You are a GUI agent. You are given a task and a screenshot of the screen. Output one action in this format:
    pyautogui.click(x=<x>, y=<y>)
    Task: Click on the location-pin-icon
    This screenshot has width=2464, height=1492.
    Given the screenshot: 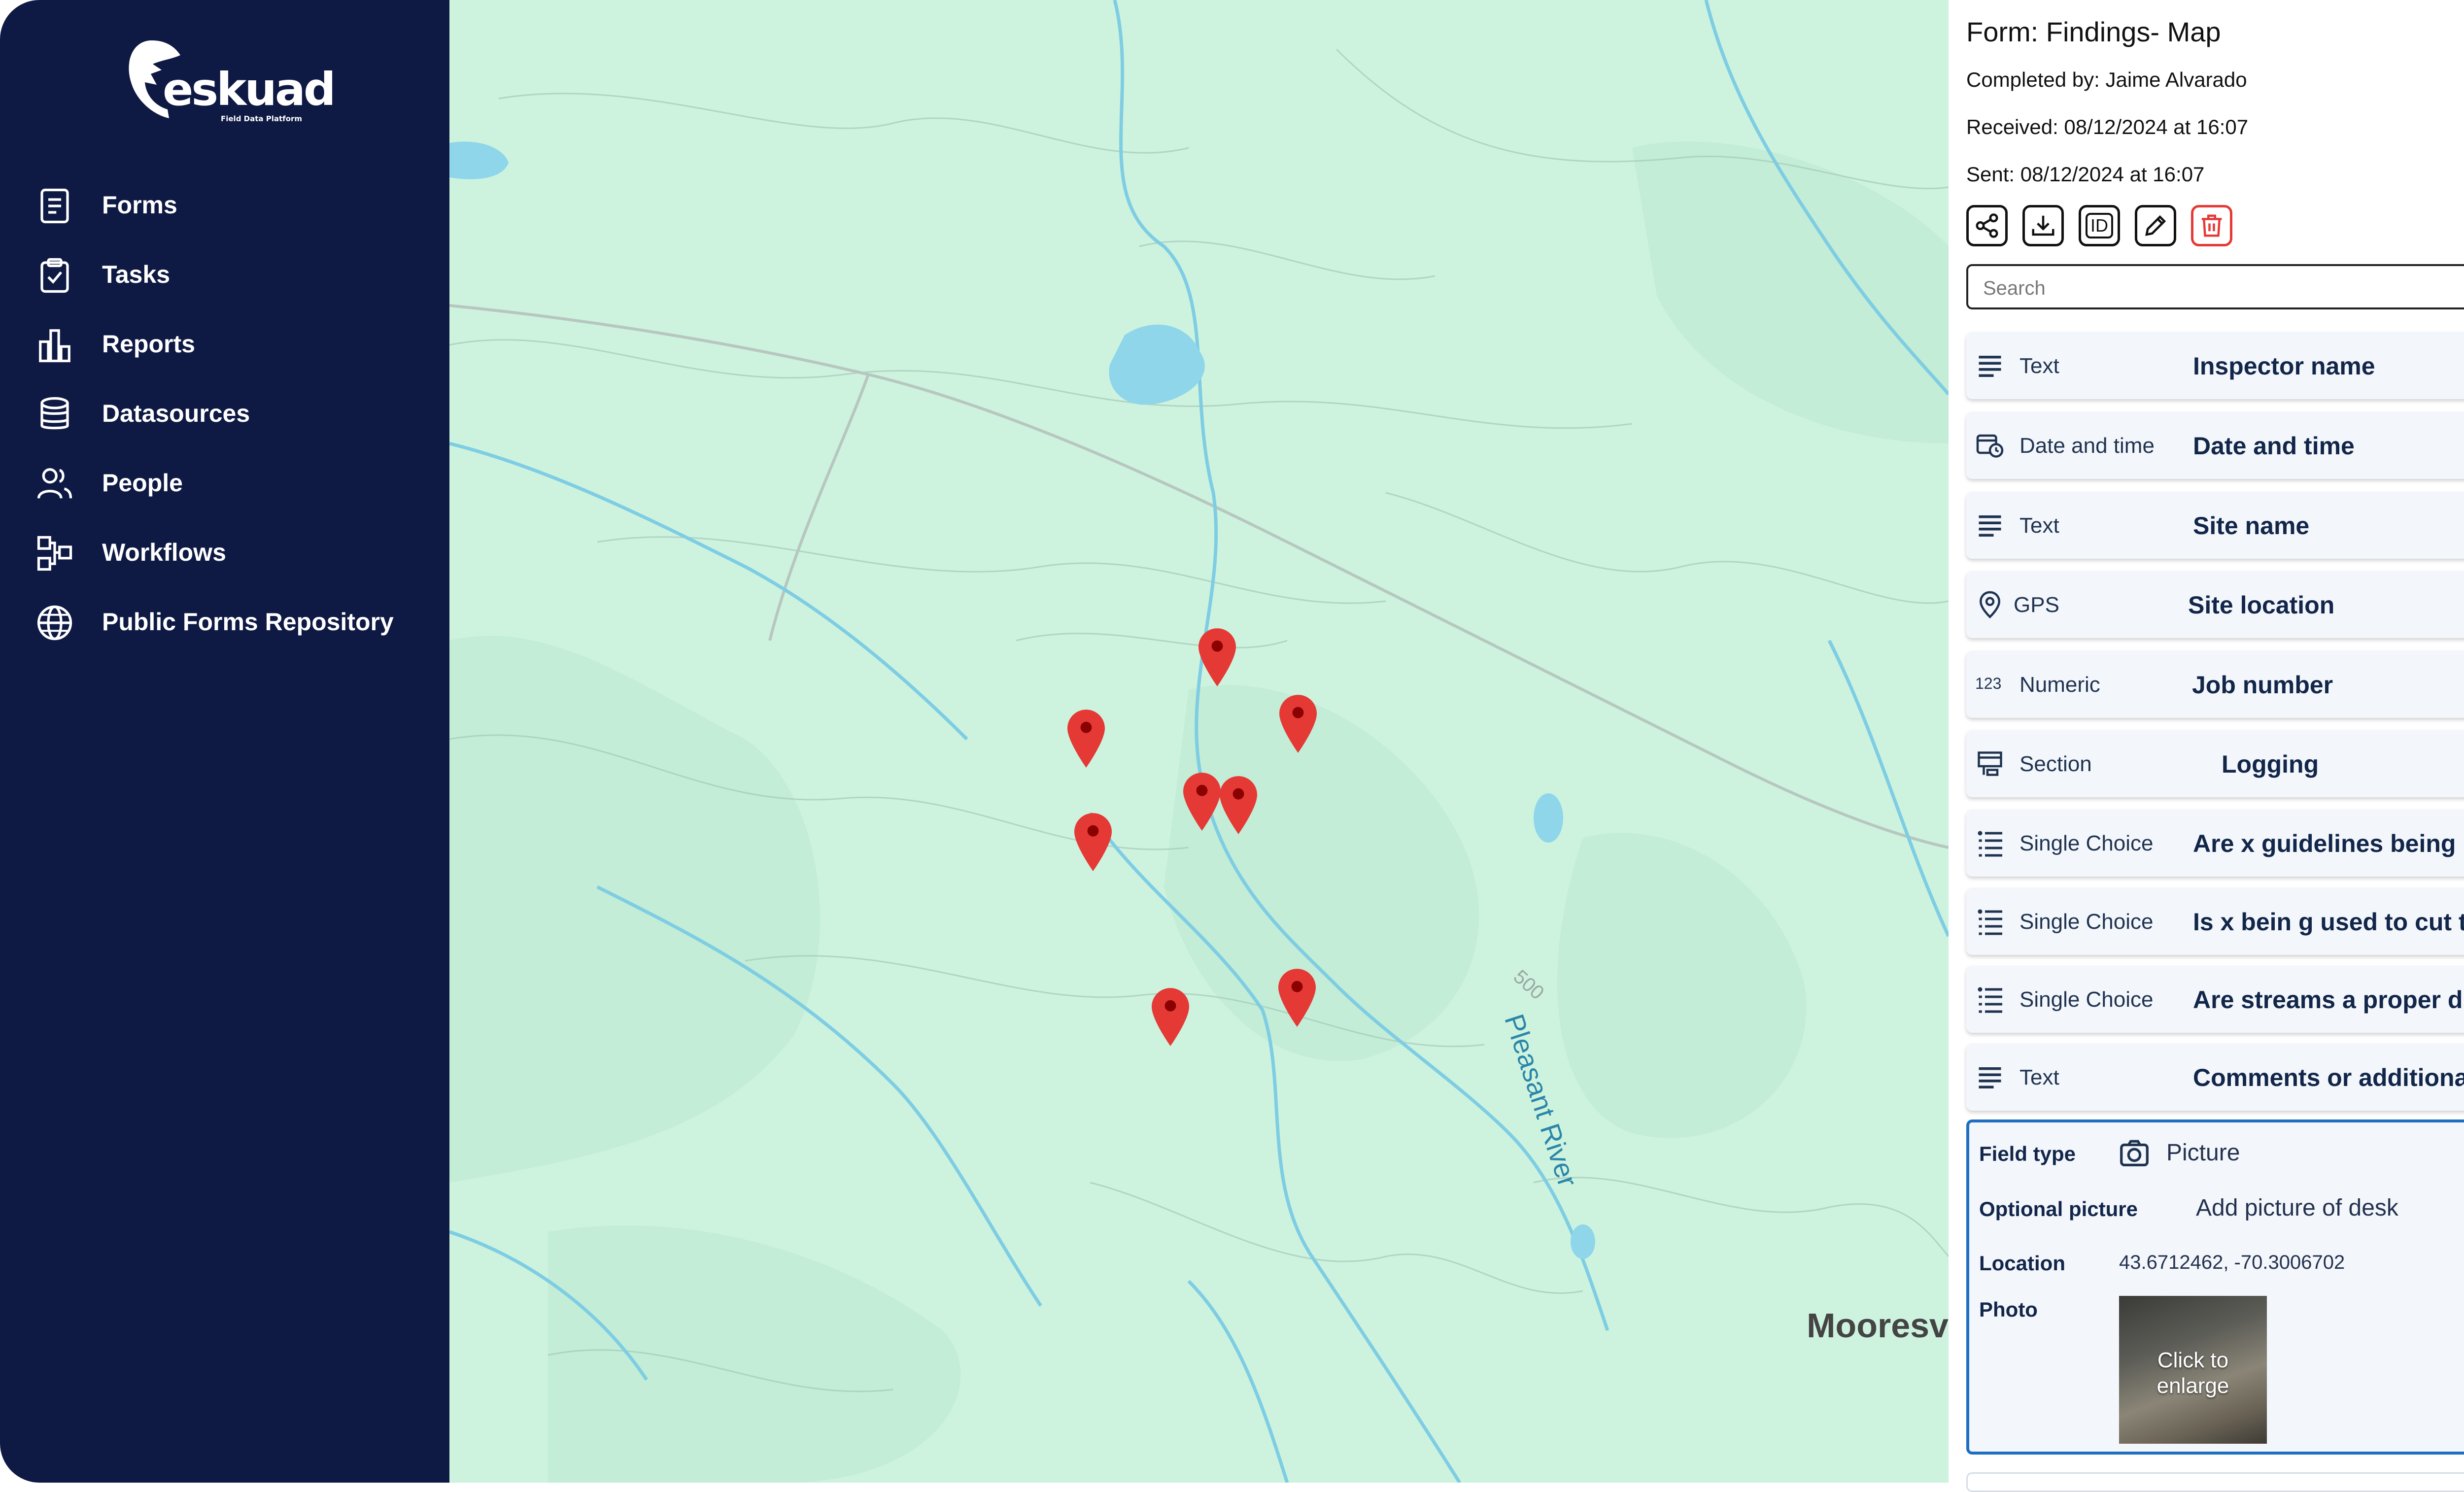 What is the action you would take?
    pyautogui.click(x=1990, y=605)
    